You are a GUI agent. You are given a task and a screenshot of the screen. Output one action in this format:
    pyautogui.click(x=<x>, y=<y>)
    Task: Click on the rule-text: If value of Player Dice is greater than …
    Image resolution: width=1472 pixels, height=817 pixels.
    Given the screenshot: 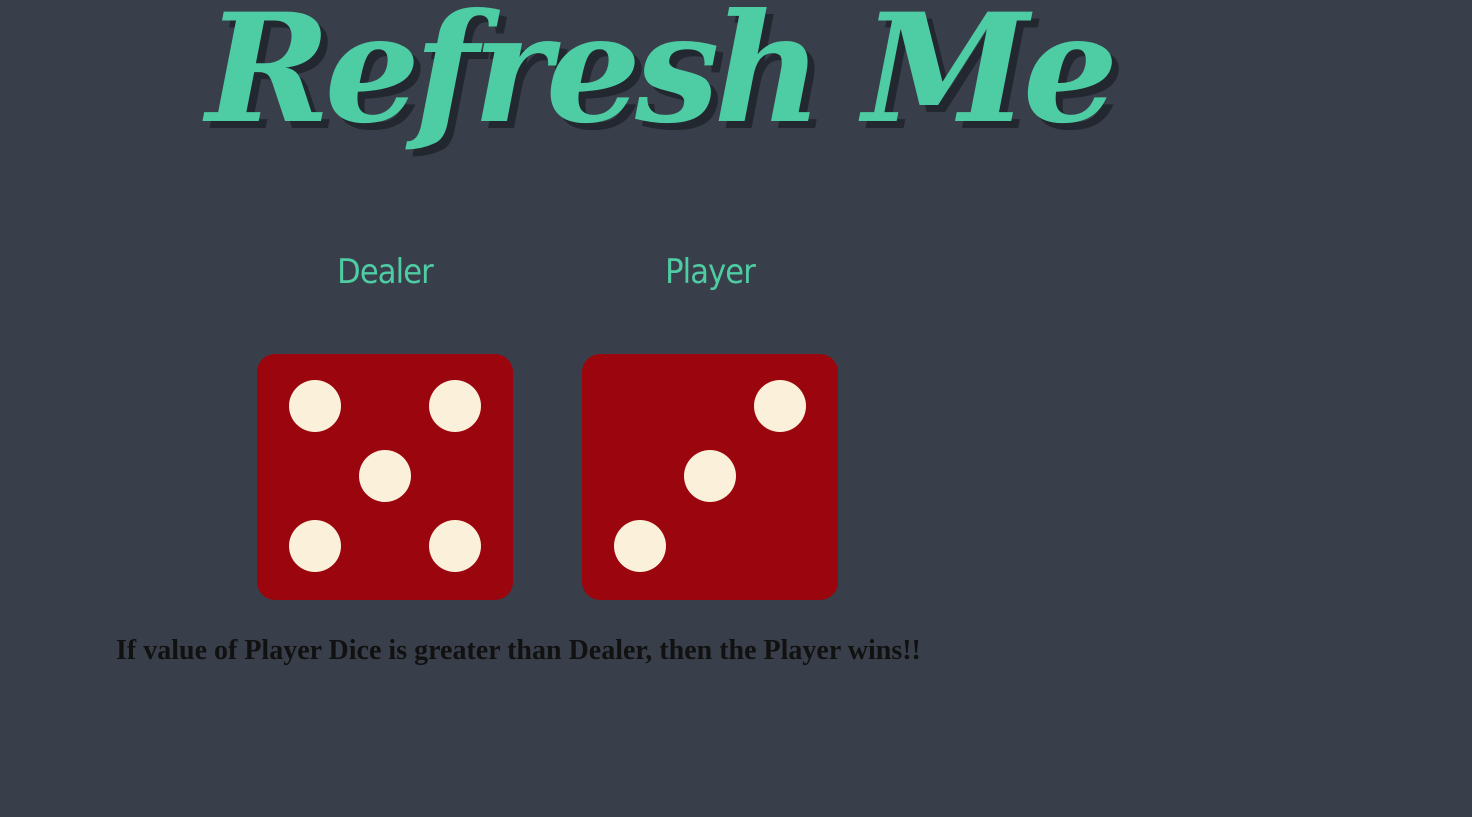 What is the action you would take?
    pyautogui.click(x=518, y=650)
    